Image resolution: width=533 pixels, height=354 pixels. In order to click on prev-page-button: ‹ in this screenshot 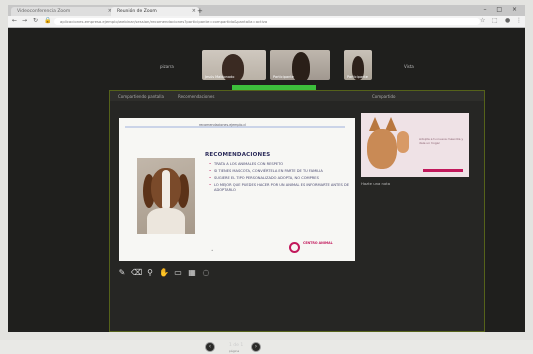, I will do `click(210, 347)`.